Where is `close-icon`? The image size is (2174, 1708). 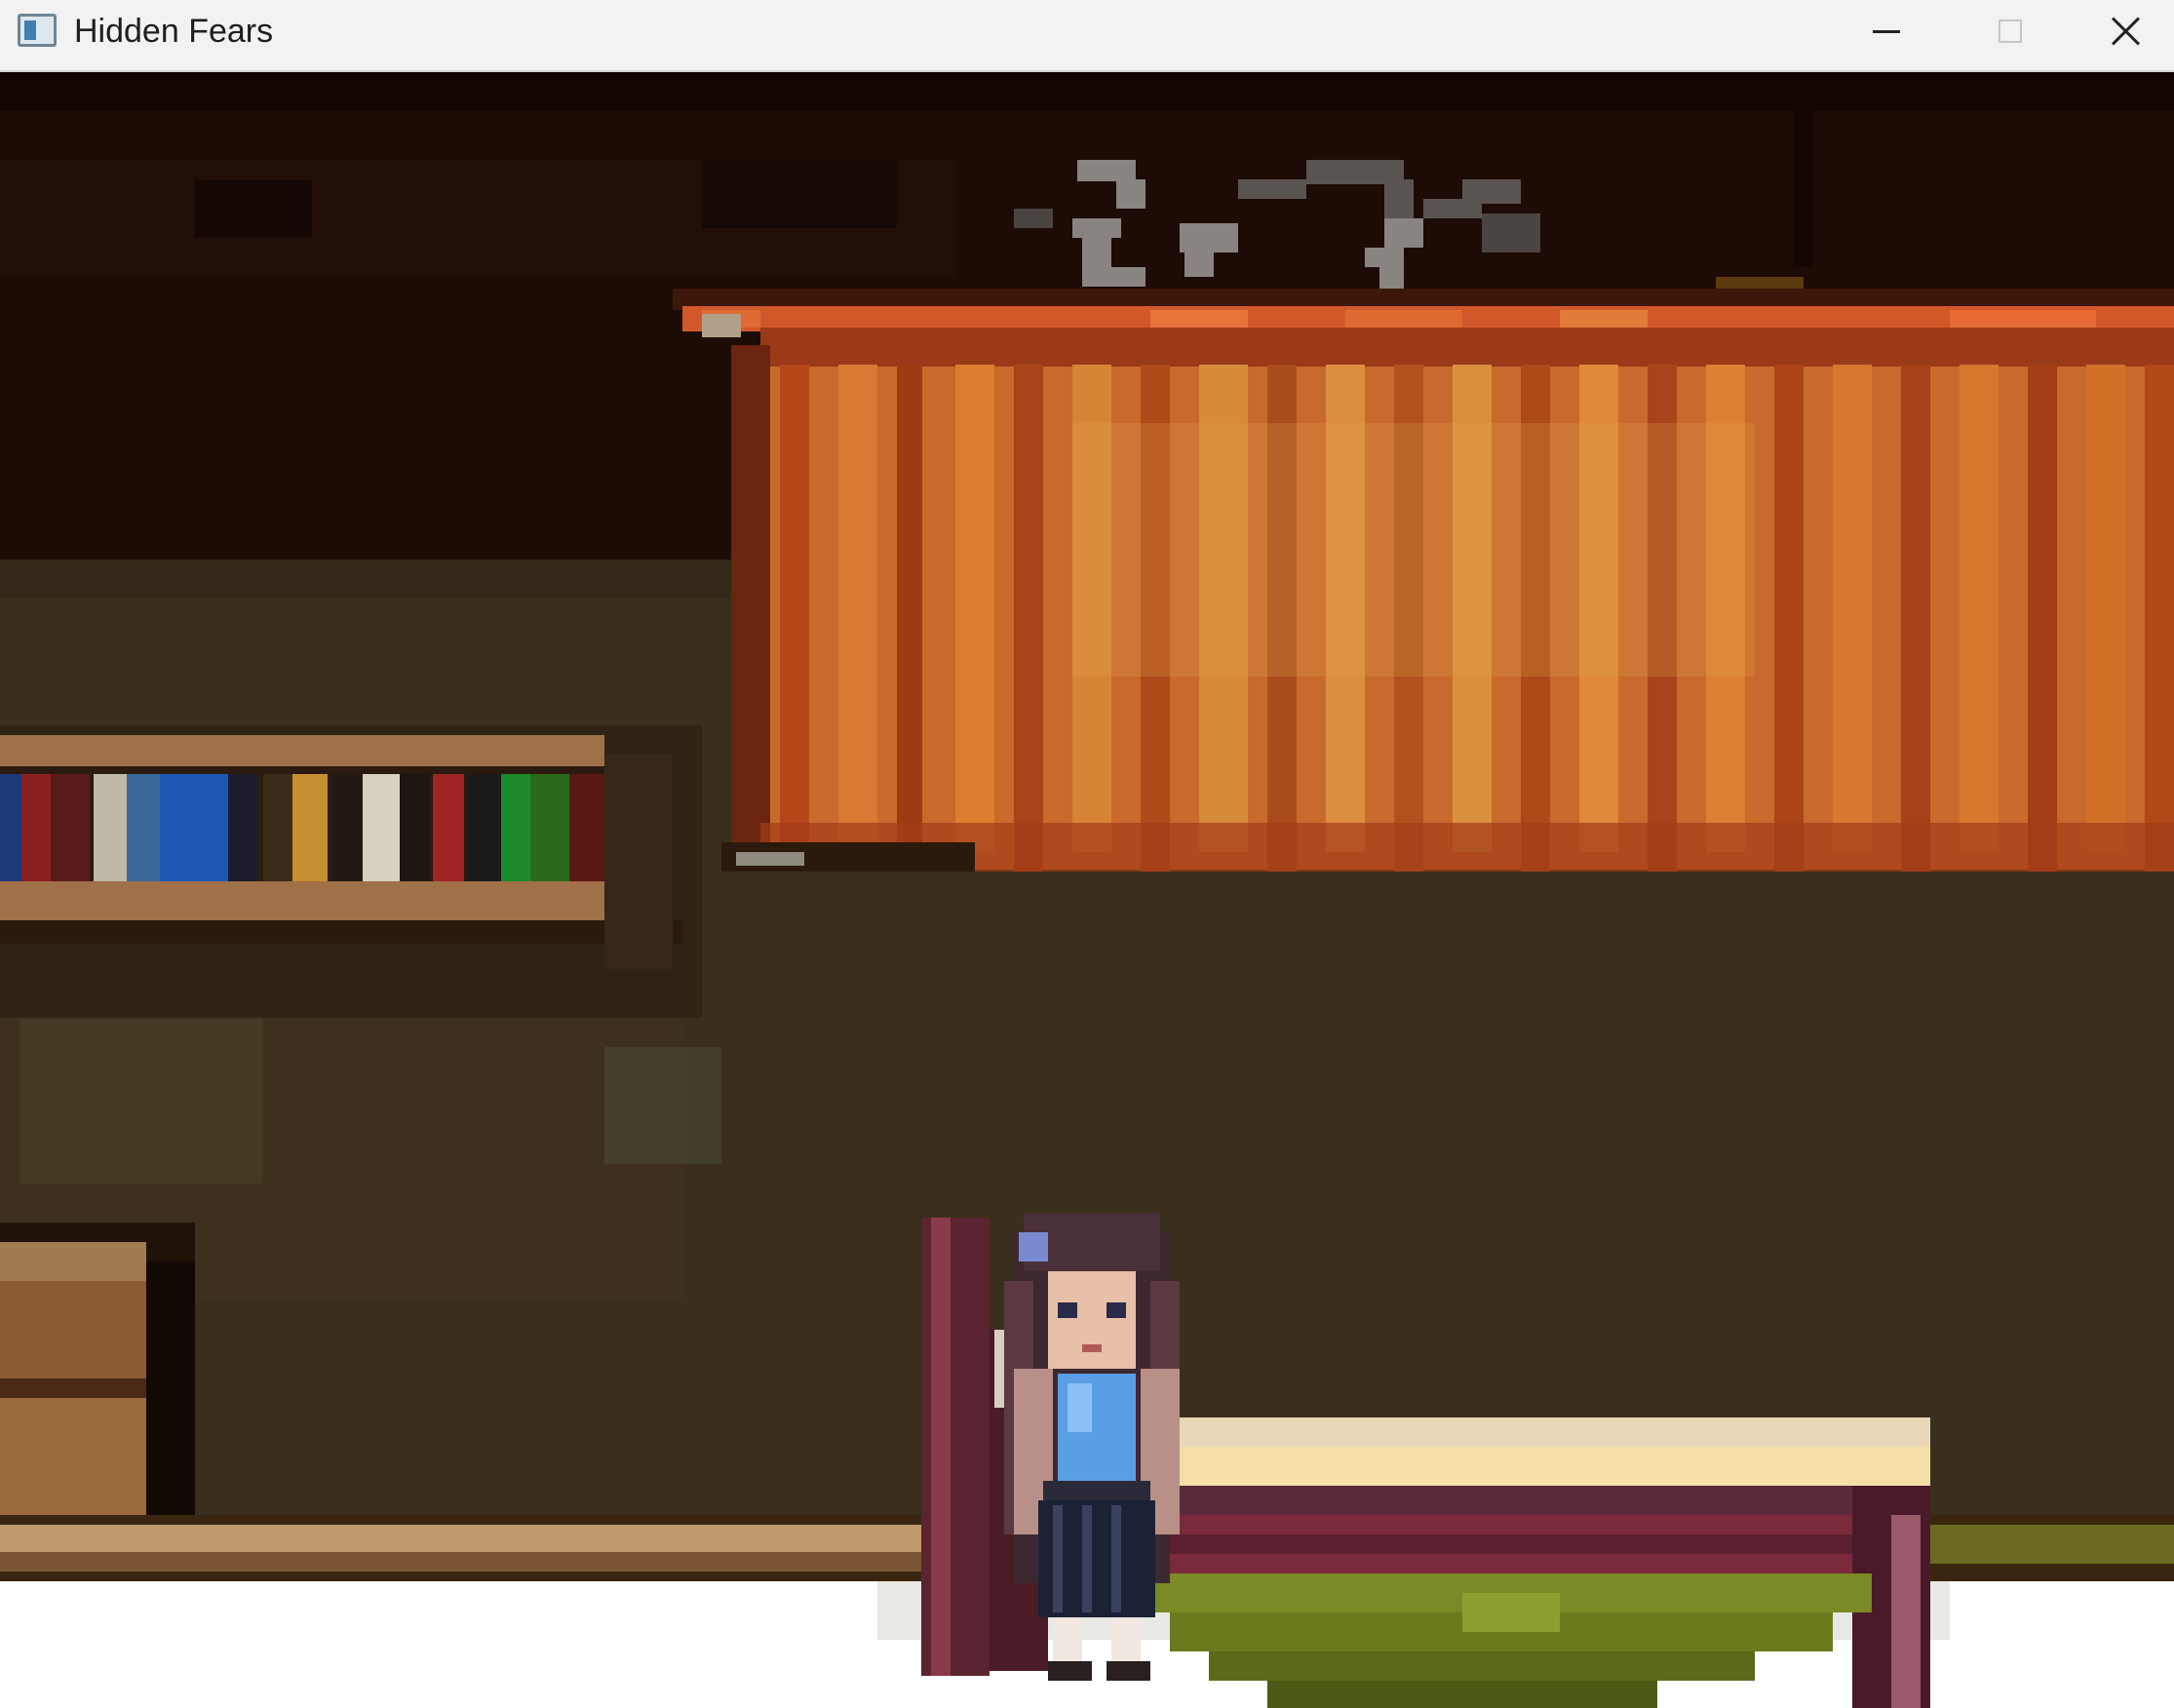
close-icon is located at coordinates (2125, 31).